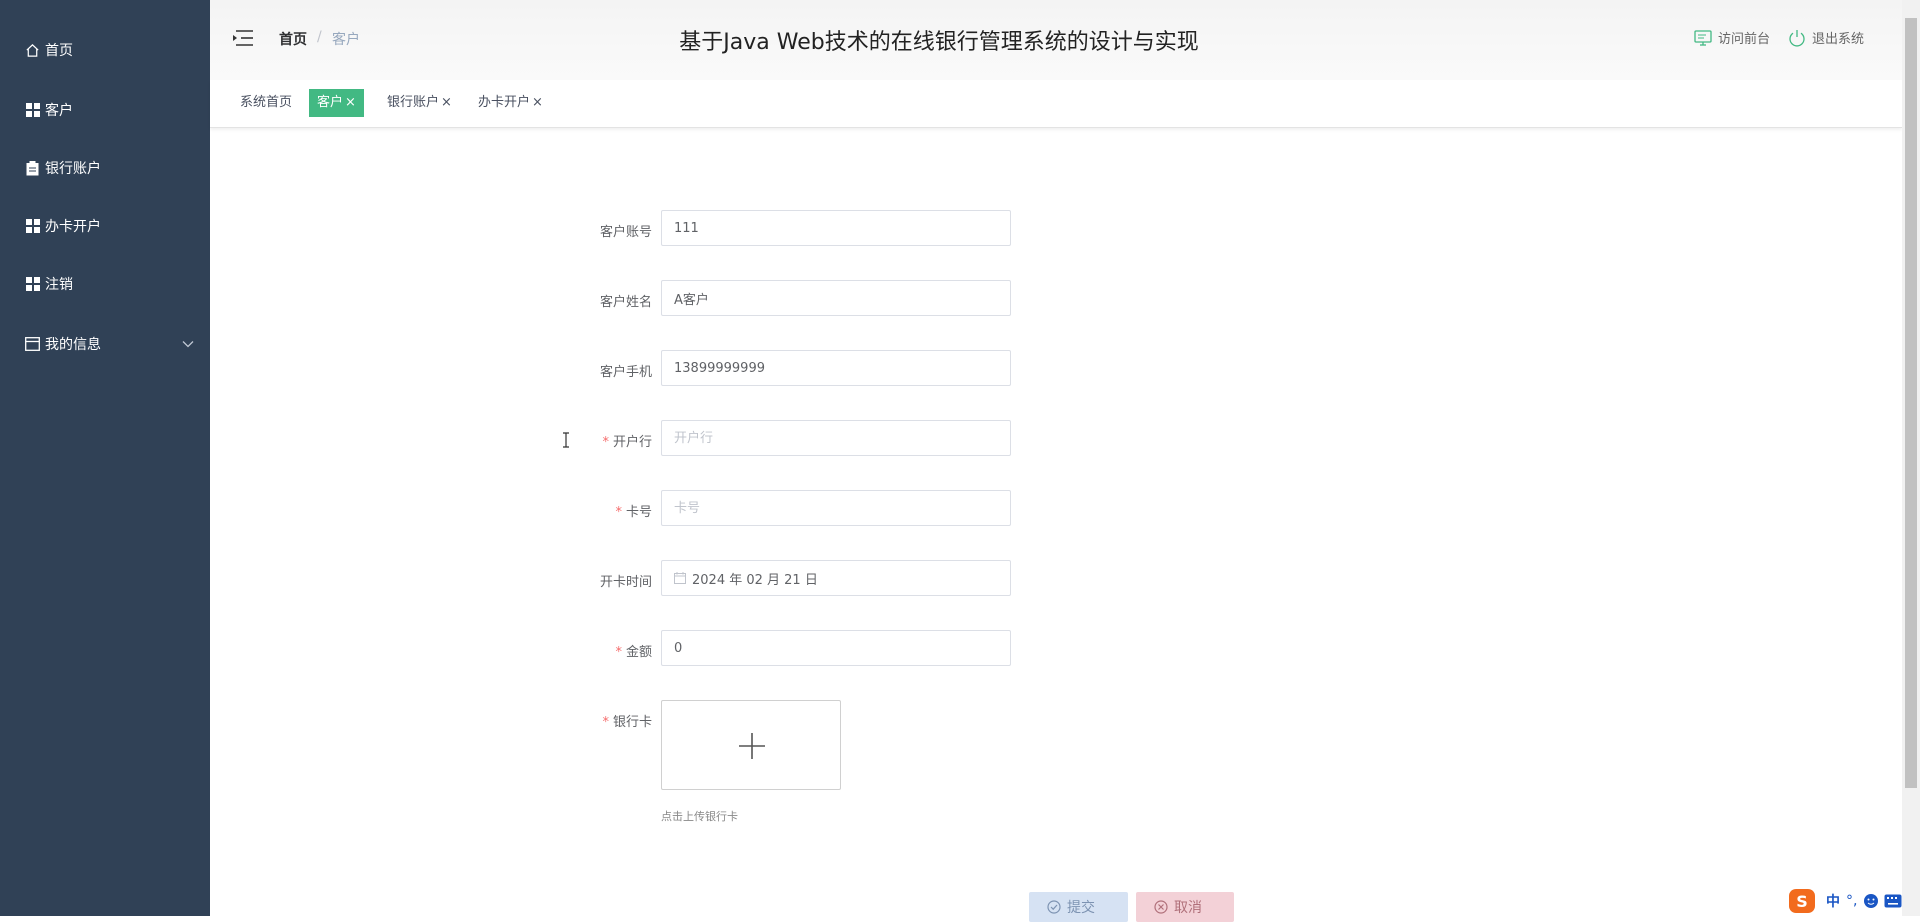 Image resolution: width=1920 pixels, height=922 pixels. What do you see at coordinates (755, 580) in the screenshot?
I see `open-date-value: 2024 年 02 月 21 日` at bounding box center [755, 580].